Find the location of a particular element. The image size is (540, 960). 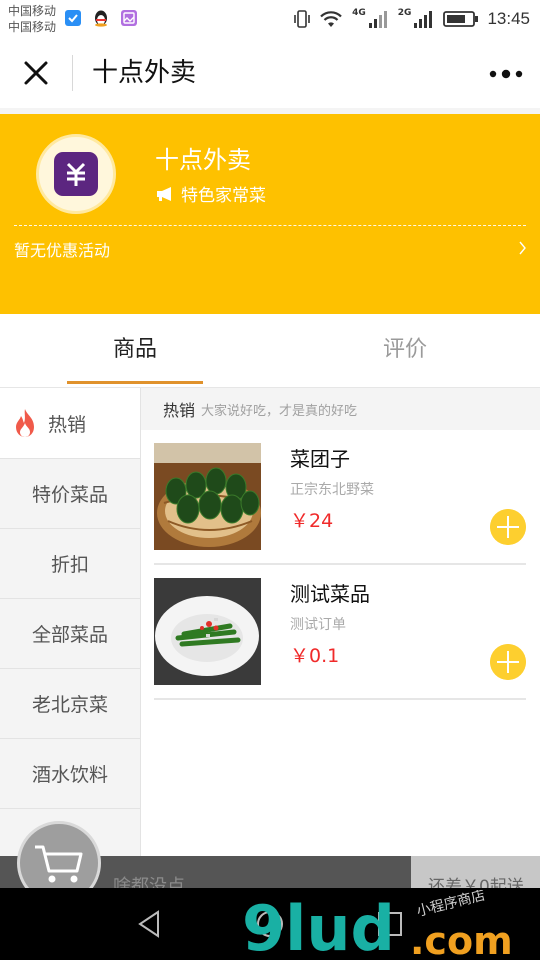

status-right: 4G 2G 13:45 is located at coordinates (412, 19).